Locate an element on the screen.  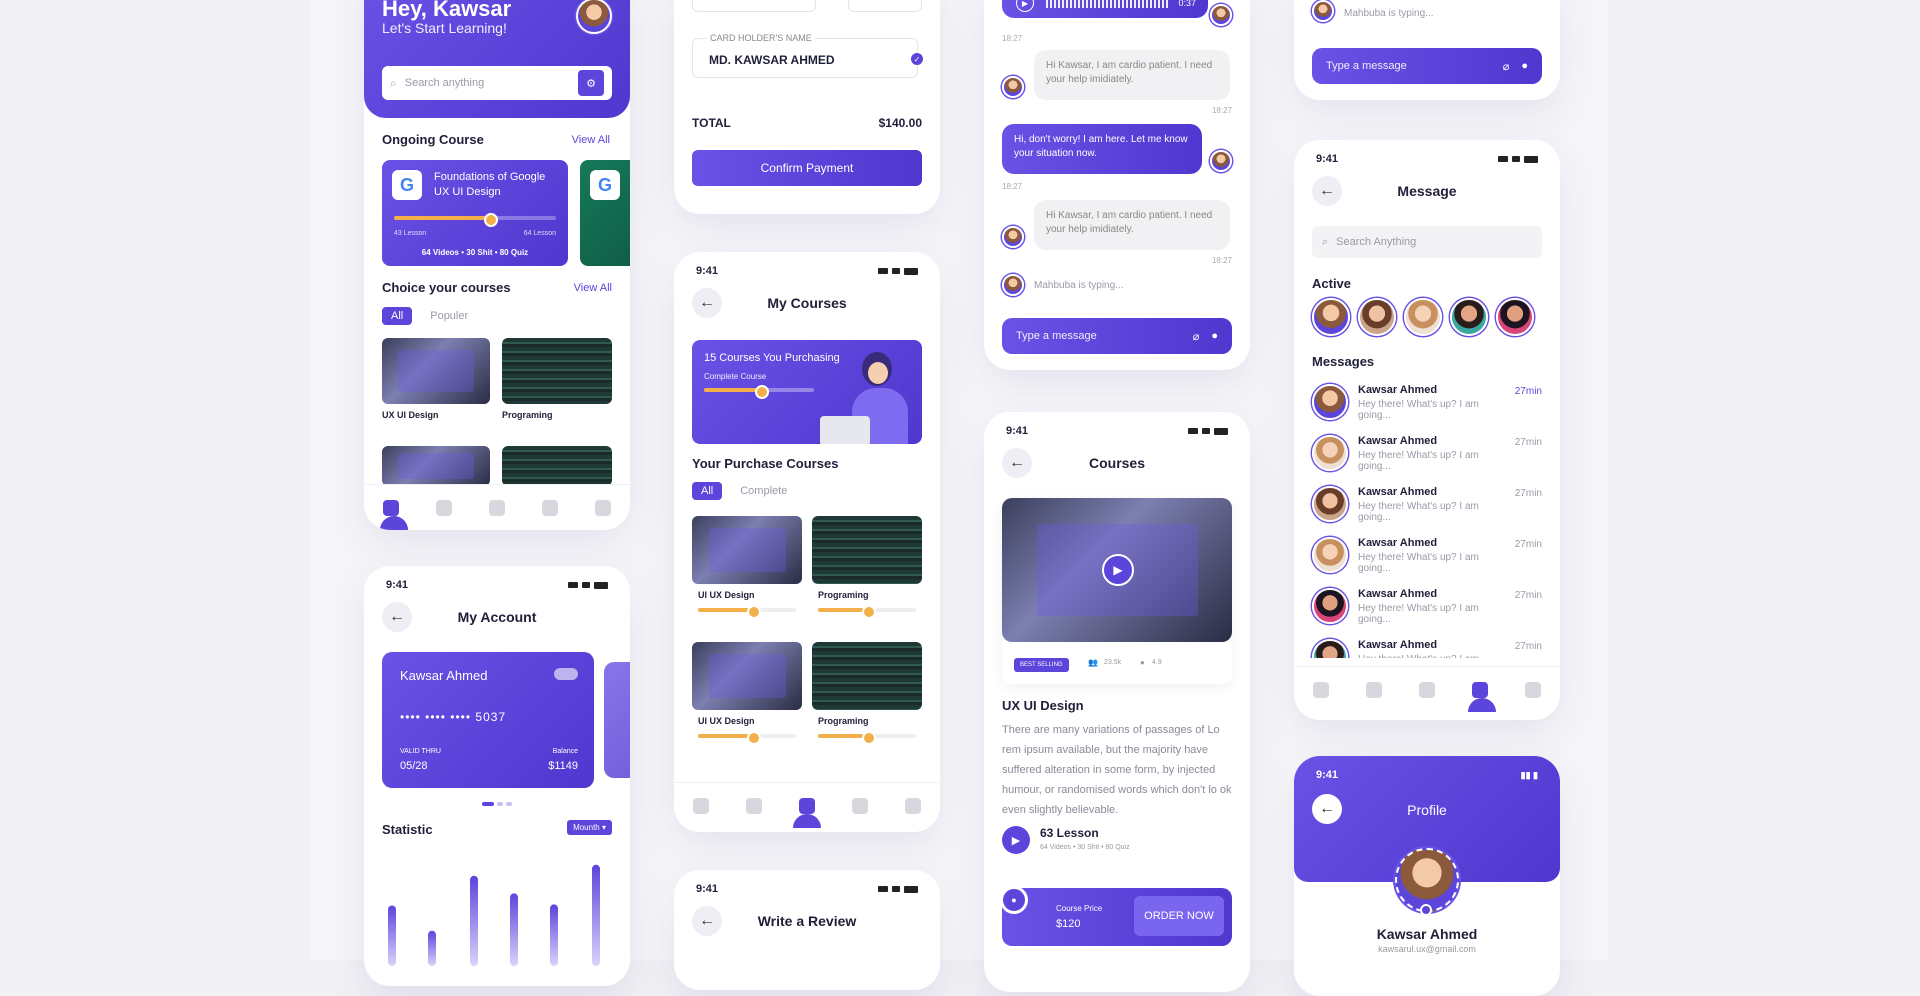
lessons-total: 64 Lesson is located at coordinates (539, 233).